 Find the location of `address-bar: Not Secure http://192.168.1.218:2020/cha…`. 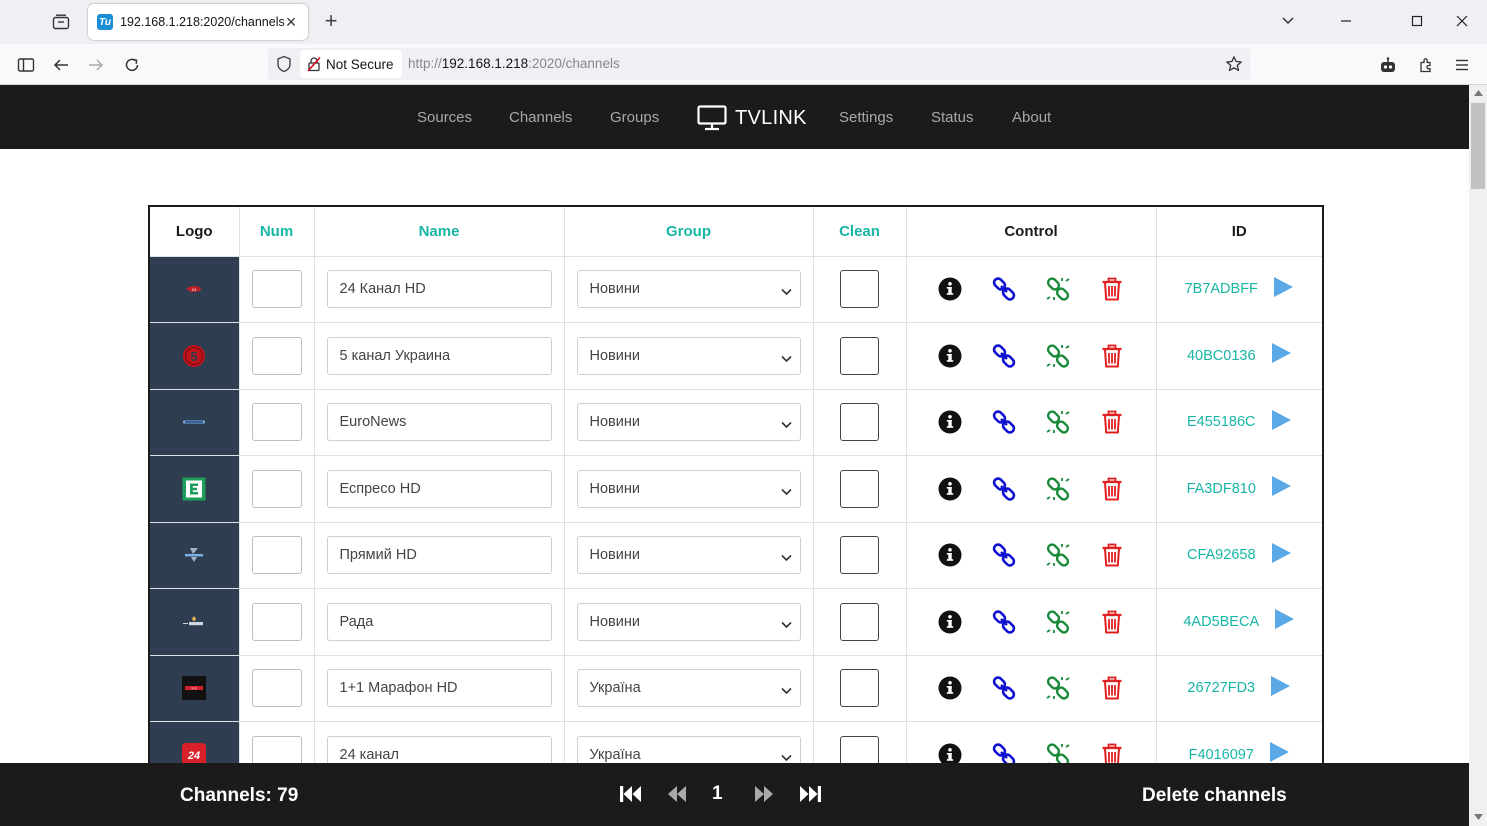

address-bar: Not Secure http://192.168.1.218:2020/cha… is located at coordinates (759, 64).